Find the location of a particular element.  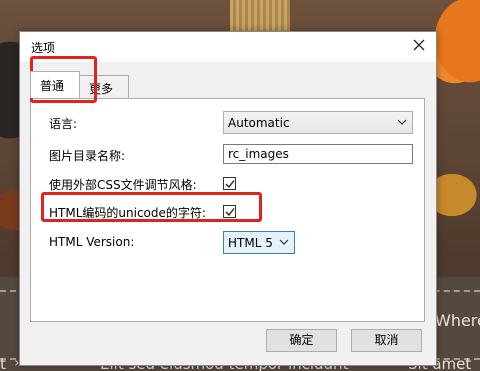

cancel-button: 取消 is located at coordinates (386, 340).